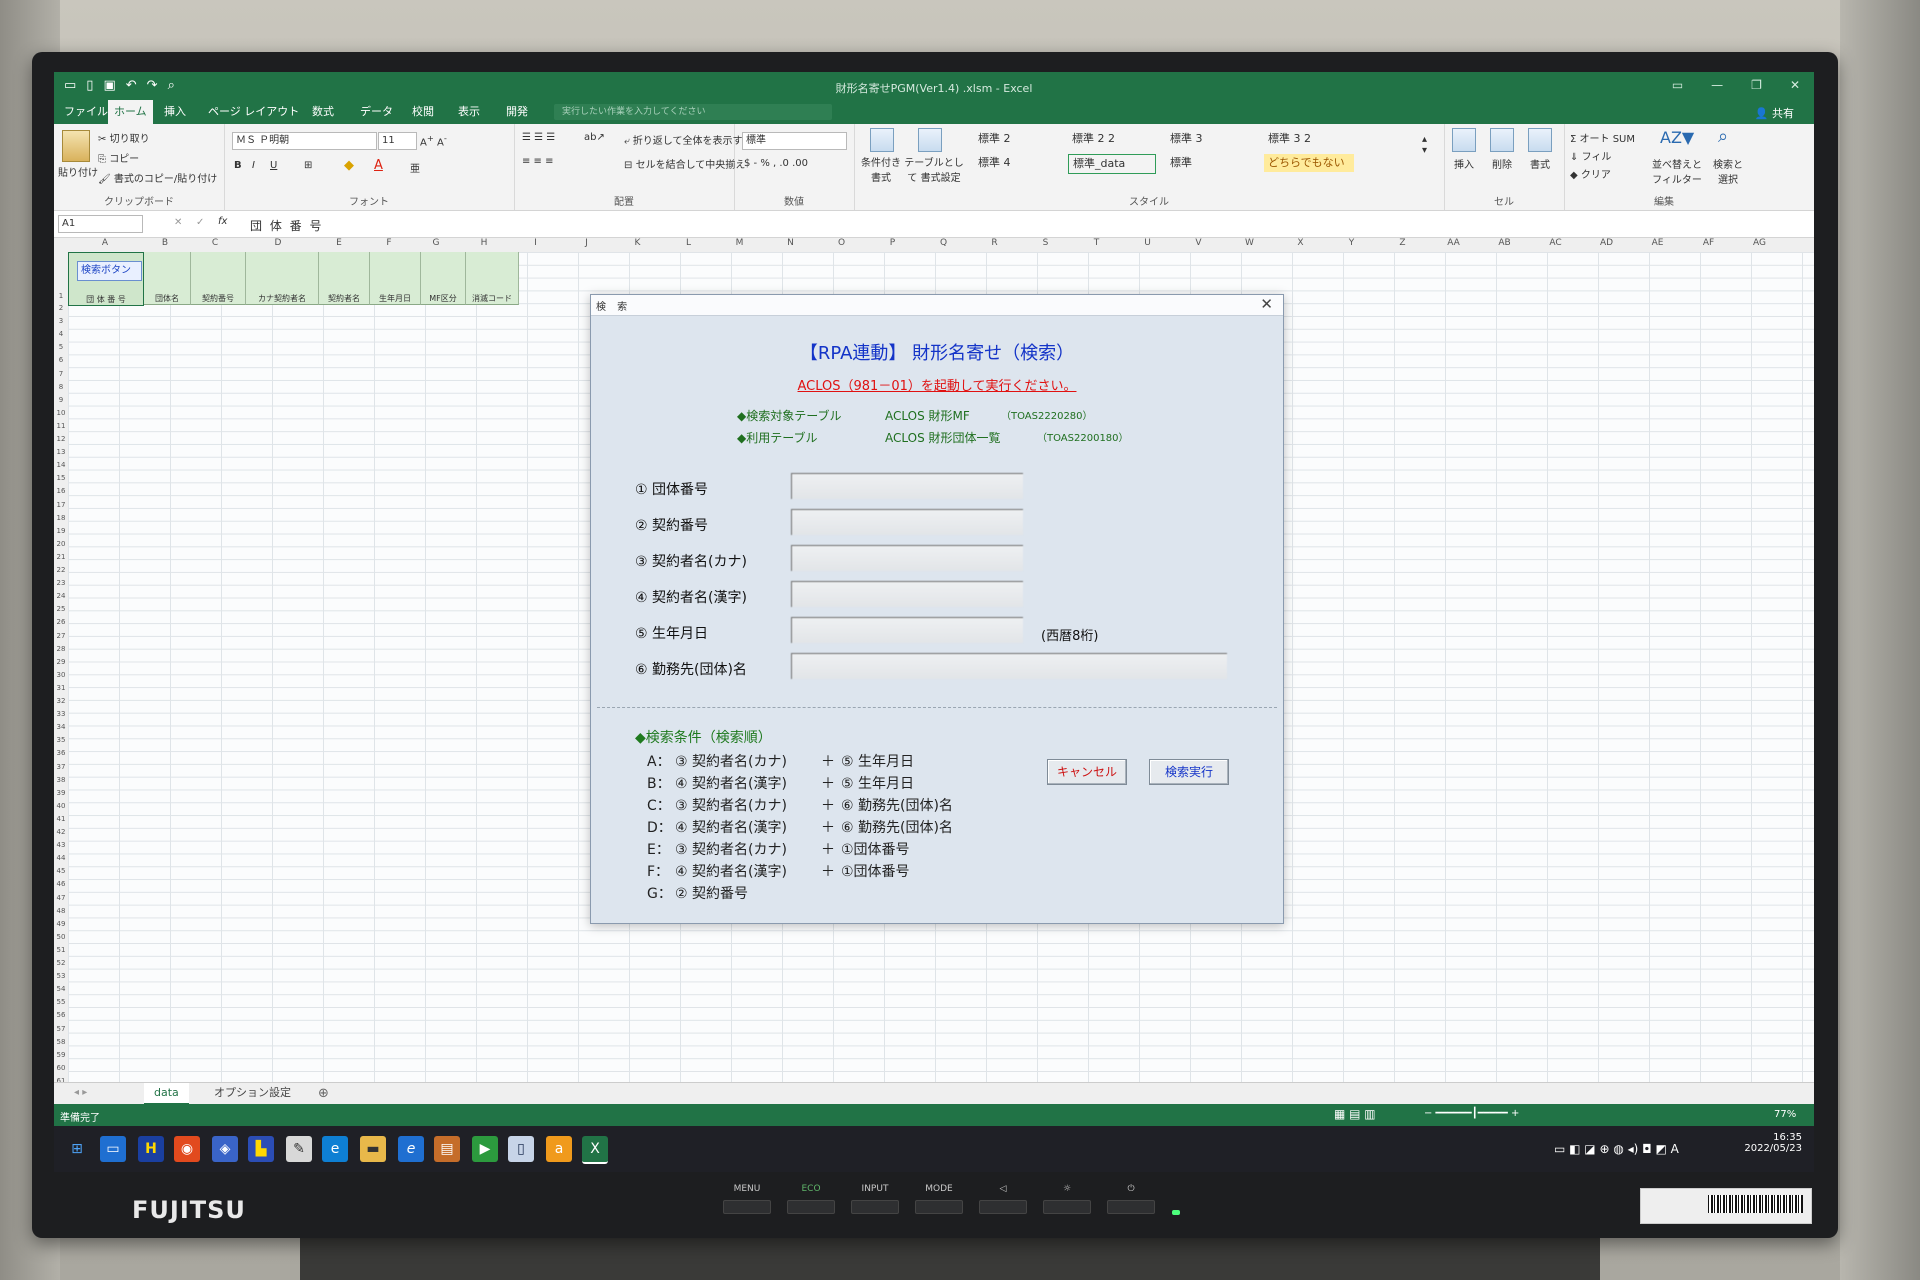 The width and height of the screenshot is (1920, 1280). I want to click on insert-cells-icon, so click(1464, 140).